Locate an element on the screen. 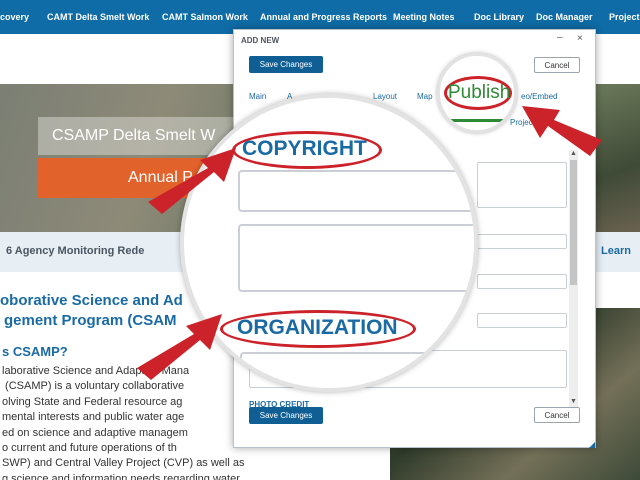 The image size is (640, 480). arrow-to-organization-icon is located at coordinates (179, 347).